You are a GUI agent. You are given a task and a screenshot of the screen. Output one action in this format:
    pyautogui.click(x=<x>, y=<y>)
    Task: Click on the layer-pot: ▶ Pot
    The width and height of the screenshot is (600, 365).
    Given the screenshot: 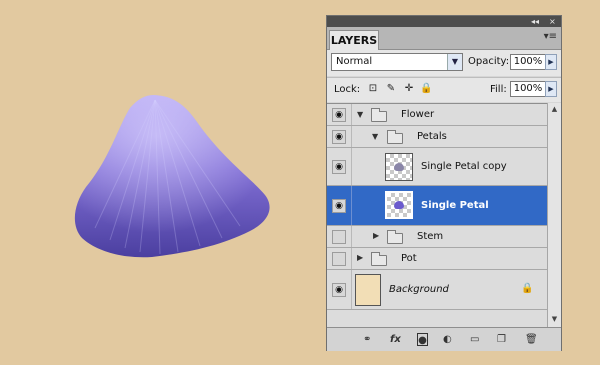 What is the action you would take?
    pyautogui.click(x=437, y=259)
    